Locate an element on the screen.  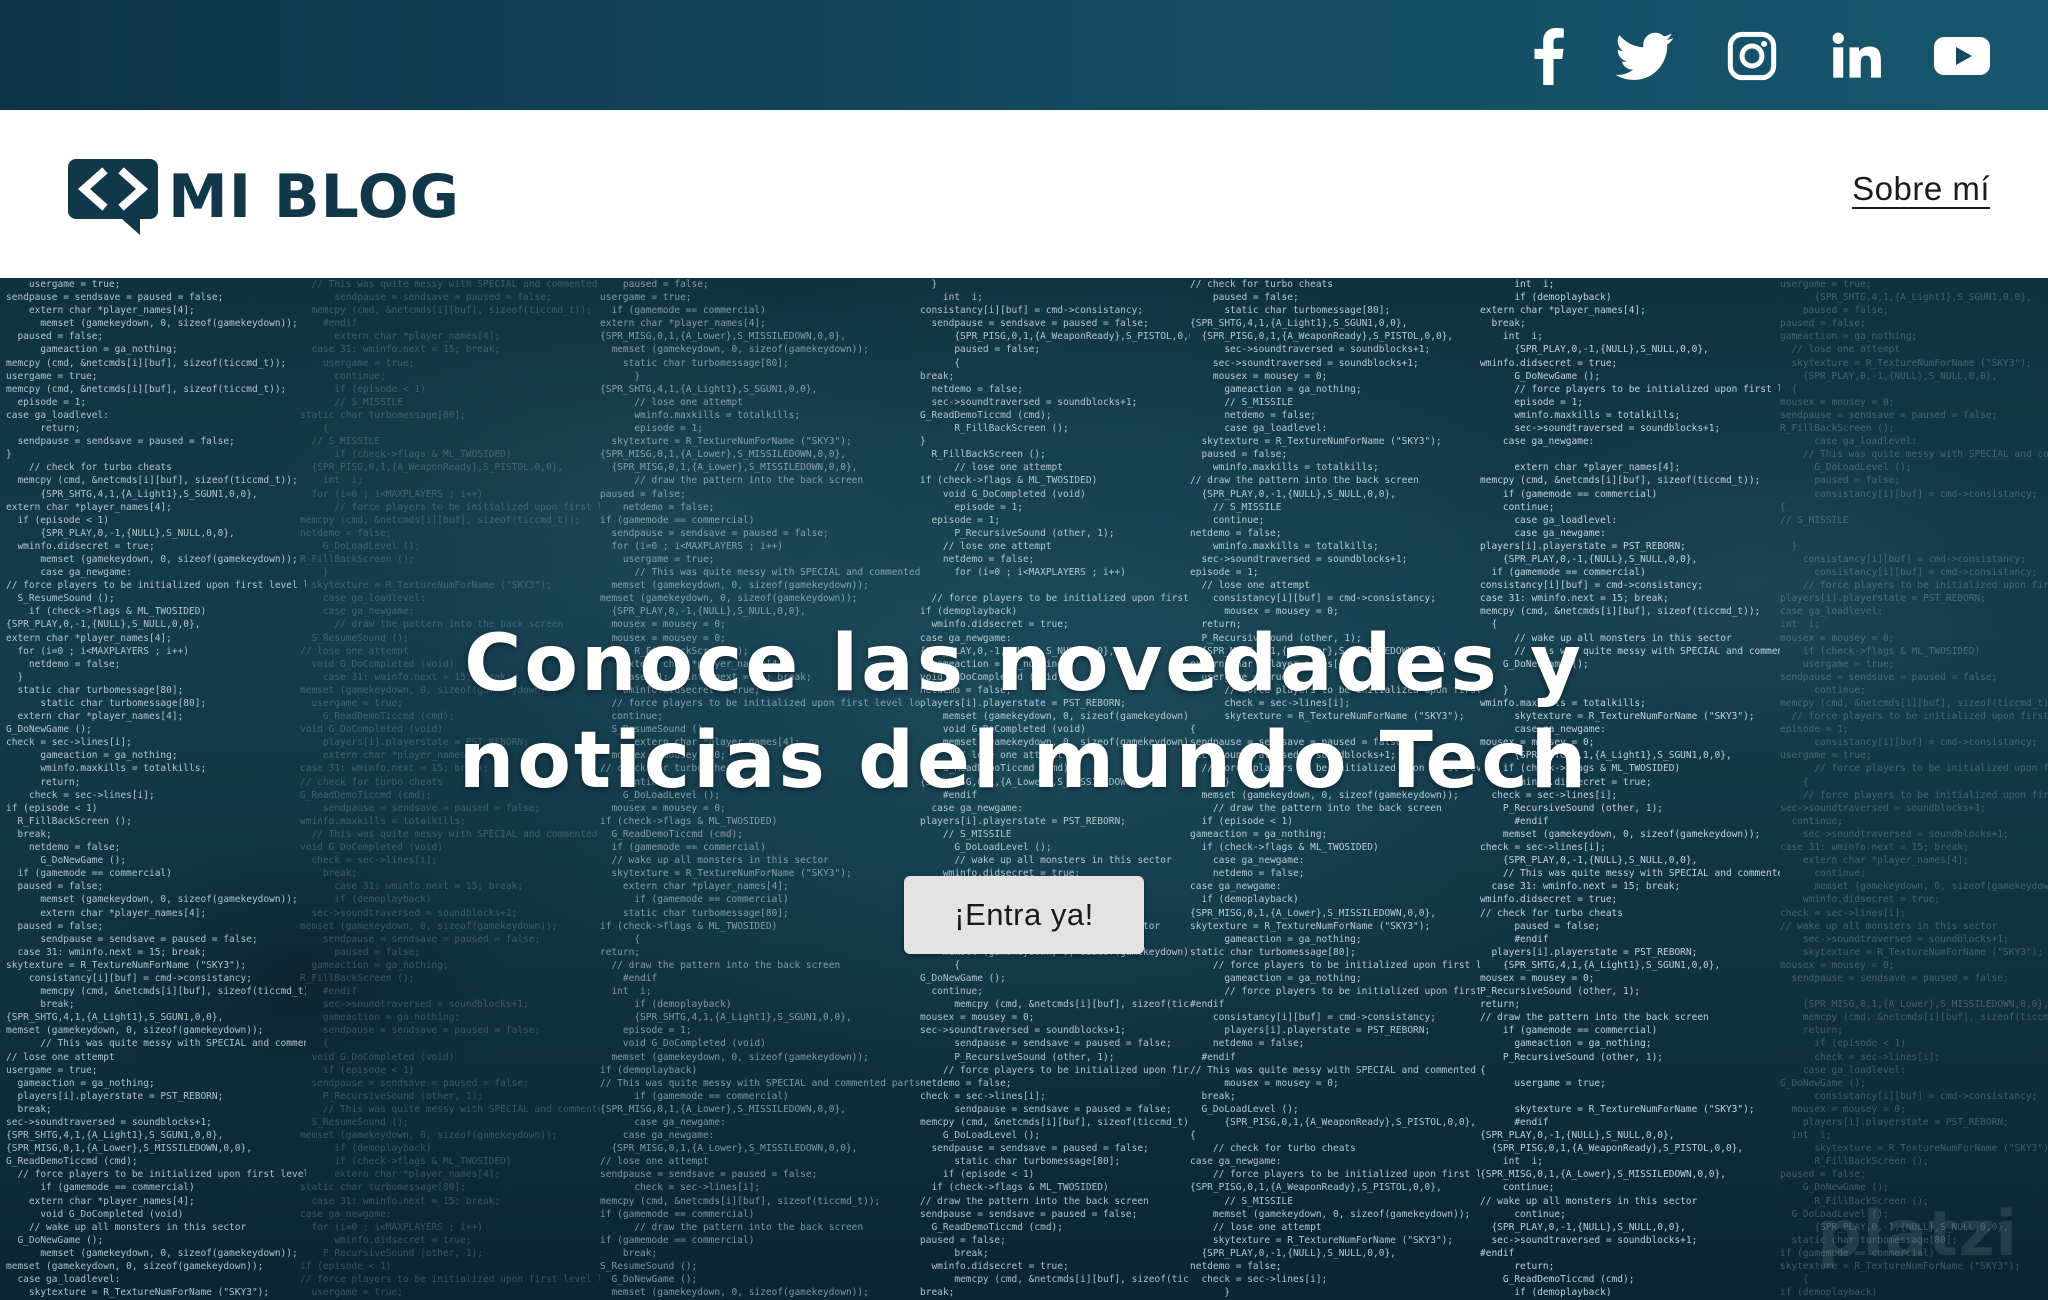
site-header: MI BLOG Sobre mí is located at coordinates (1024, 194).